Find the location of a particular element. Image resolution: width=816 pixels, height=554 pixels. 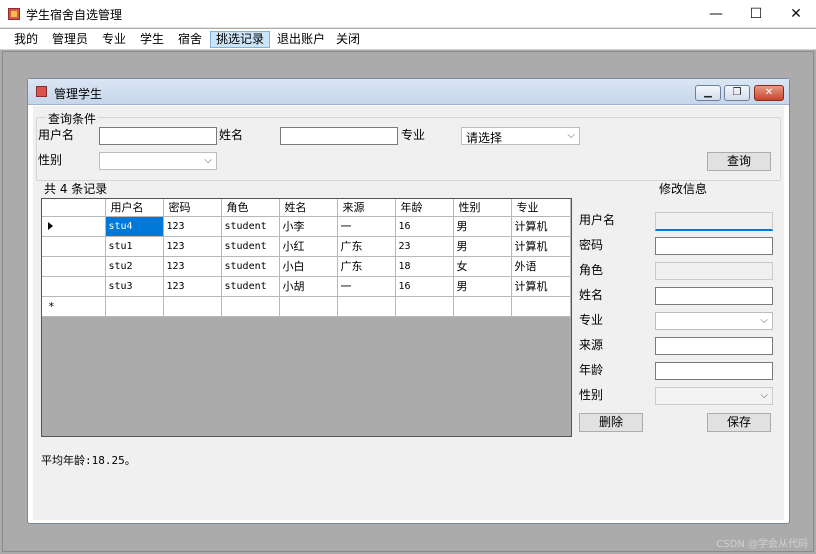

edit-password-input is located at coordinates (714, 246).